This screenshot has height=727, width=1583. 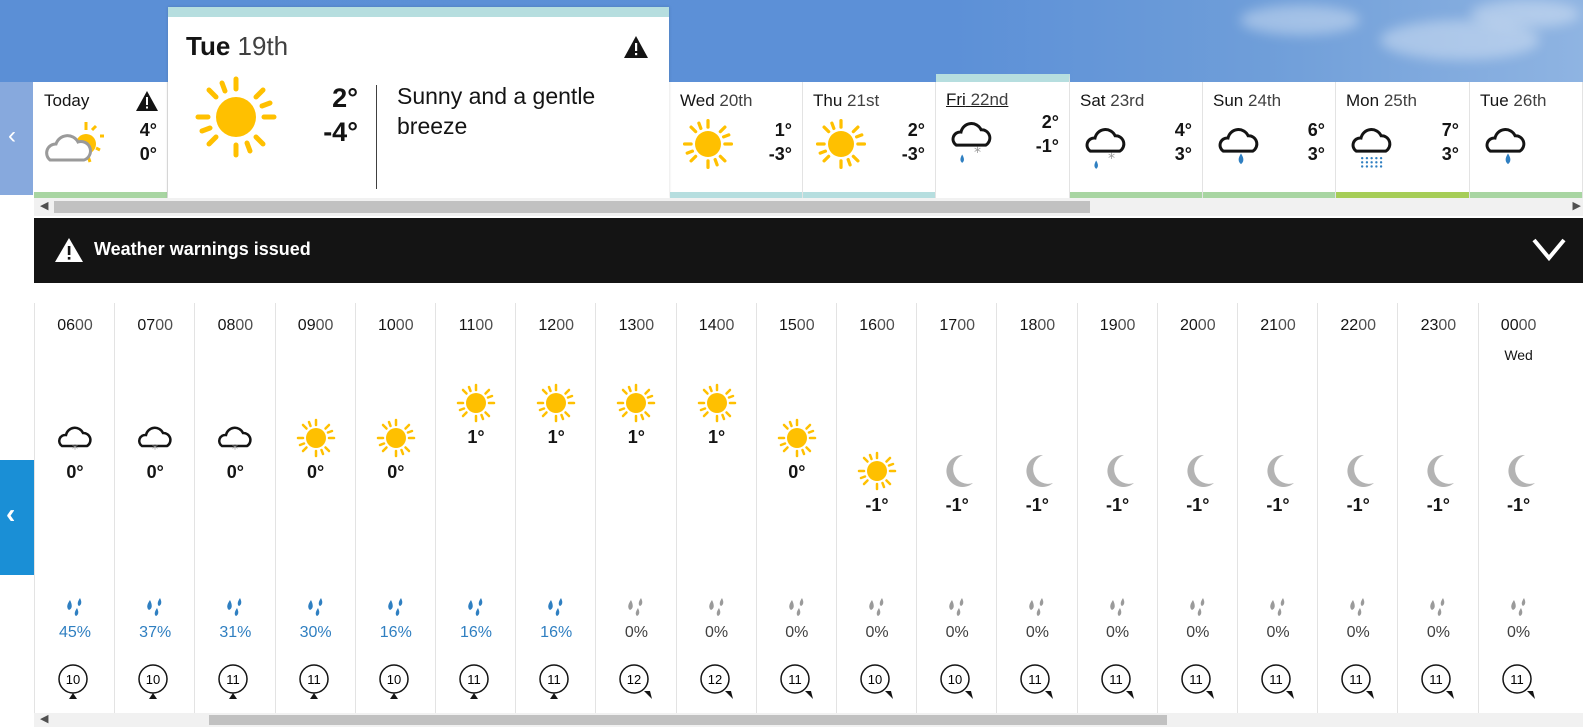 I want to click on day-tab-wed-20th: Wed 20th 1° -3°, so click(x=736, y=140).